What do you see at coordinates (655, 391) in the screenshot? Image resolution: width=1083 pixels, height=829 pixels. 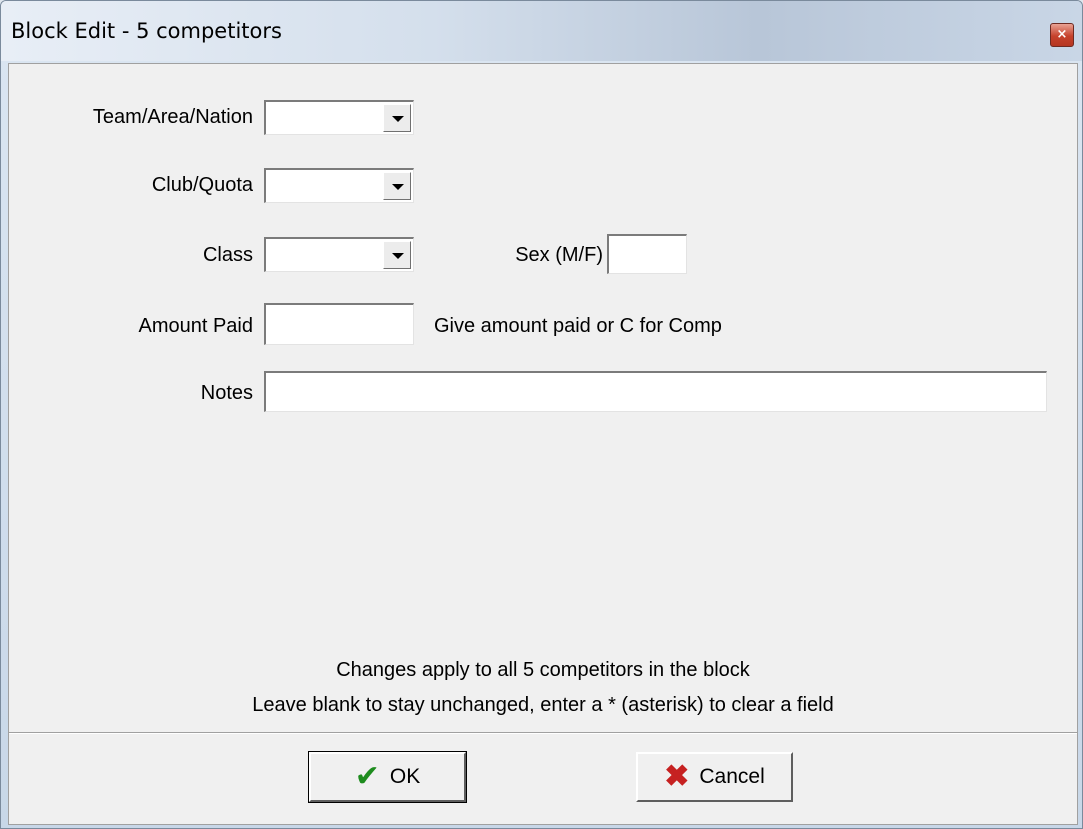 I see `notes-input` at bounding box center [655, 391].